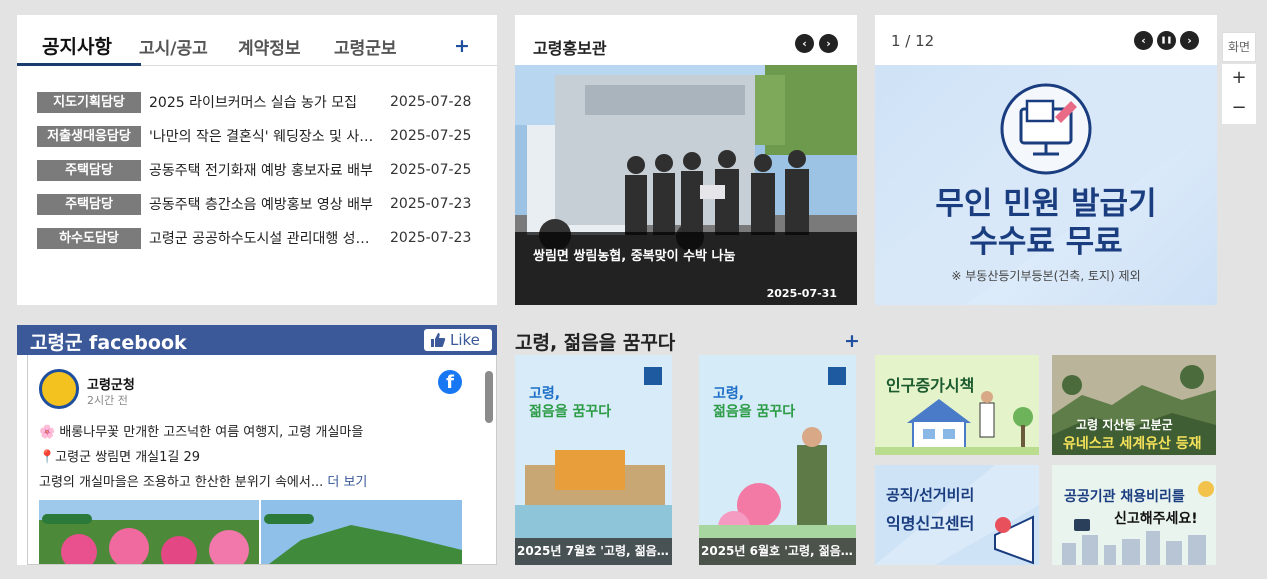 The height and width of the screenshot is (579, 1267). Describe the element at coordinates (1239, 47) in the screenshot. I see `zoom-label: 화면` at that location.